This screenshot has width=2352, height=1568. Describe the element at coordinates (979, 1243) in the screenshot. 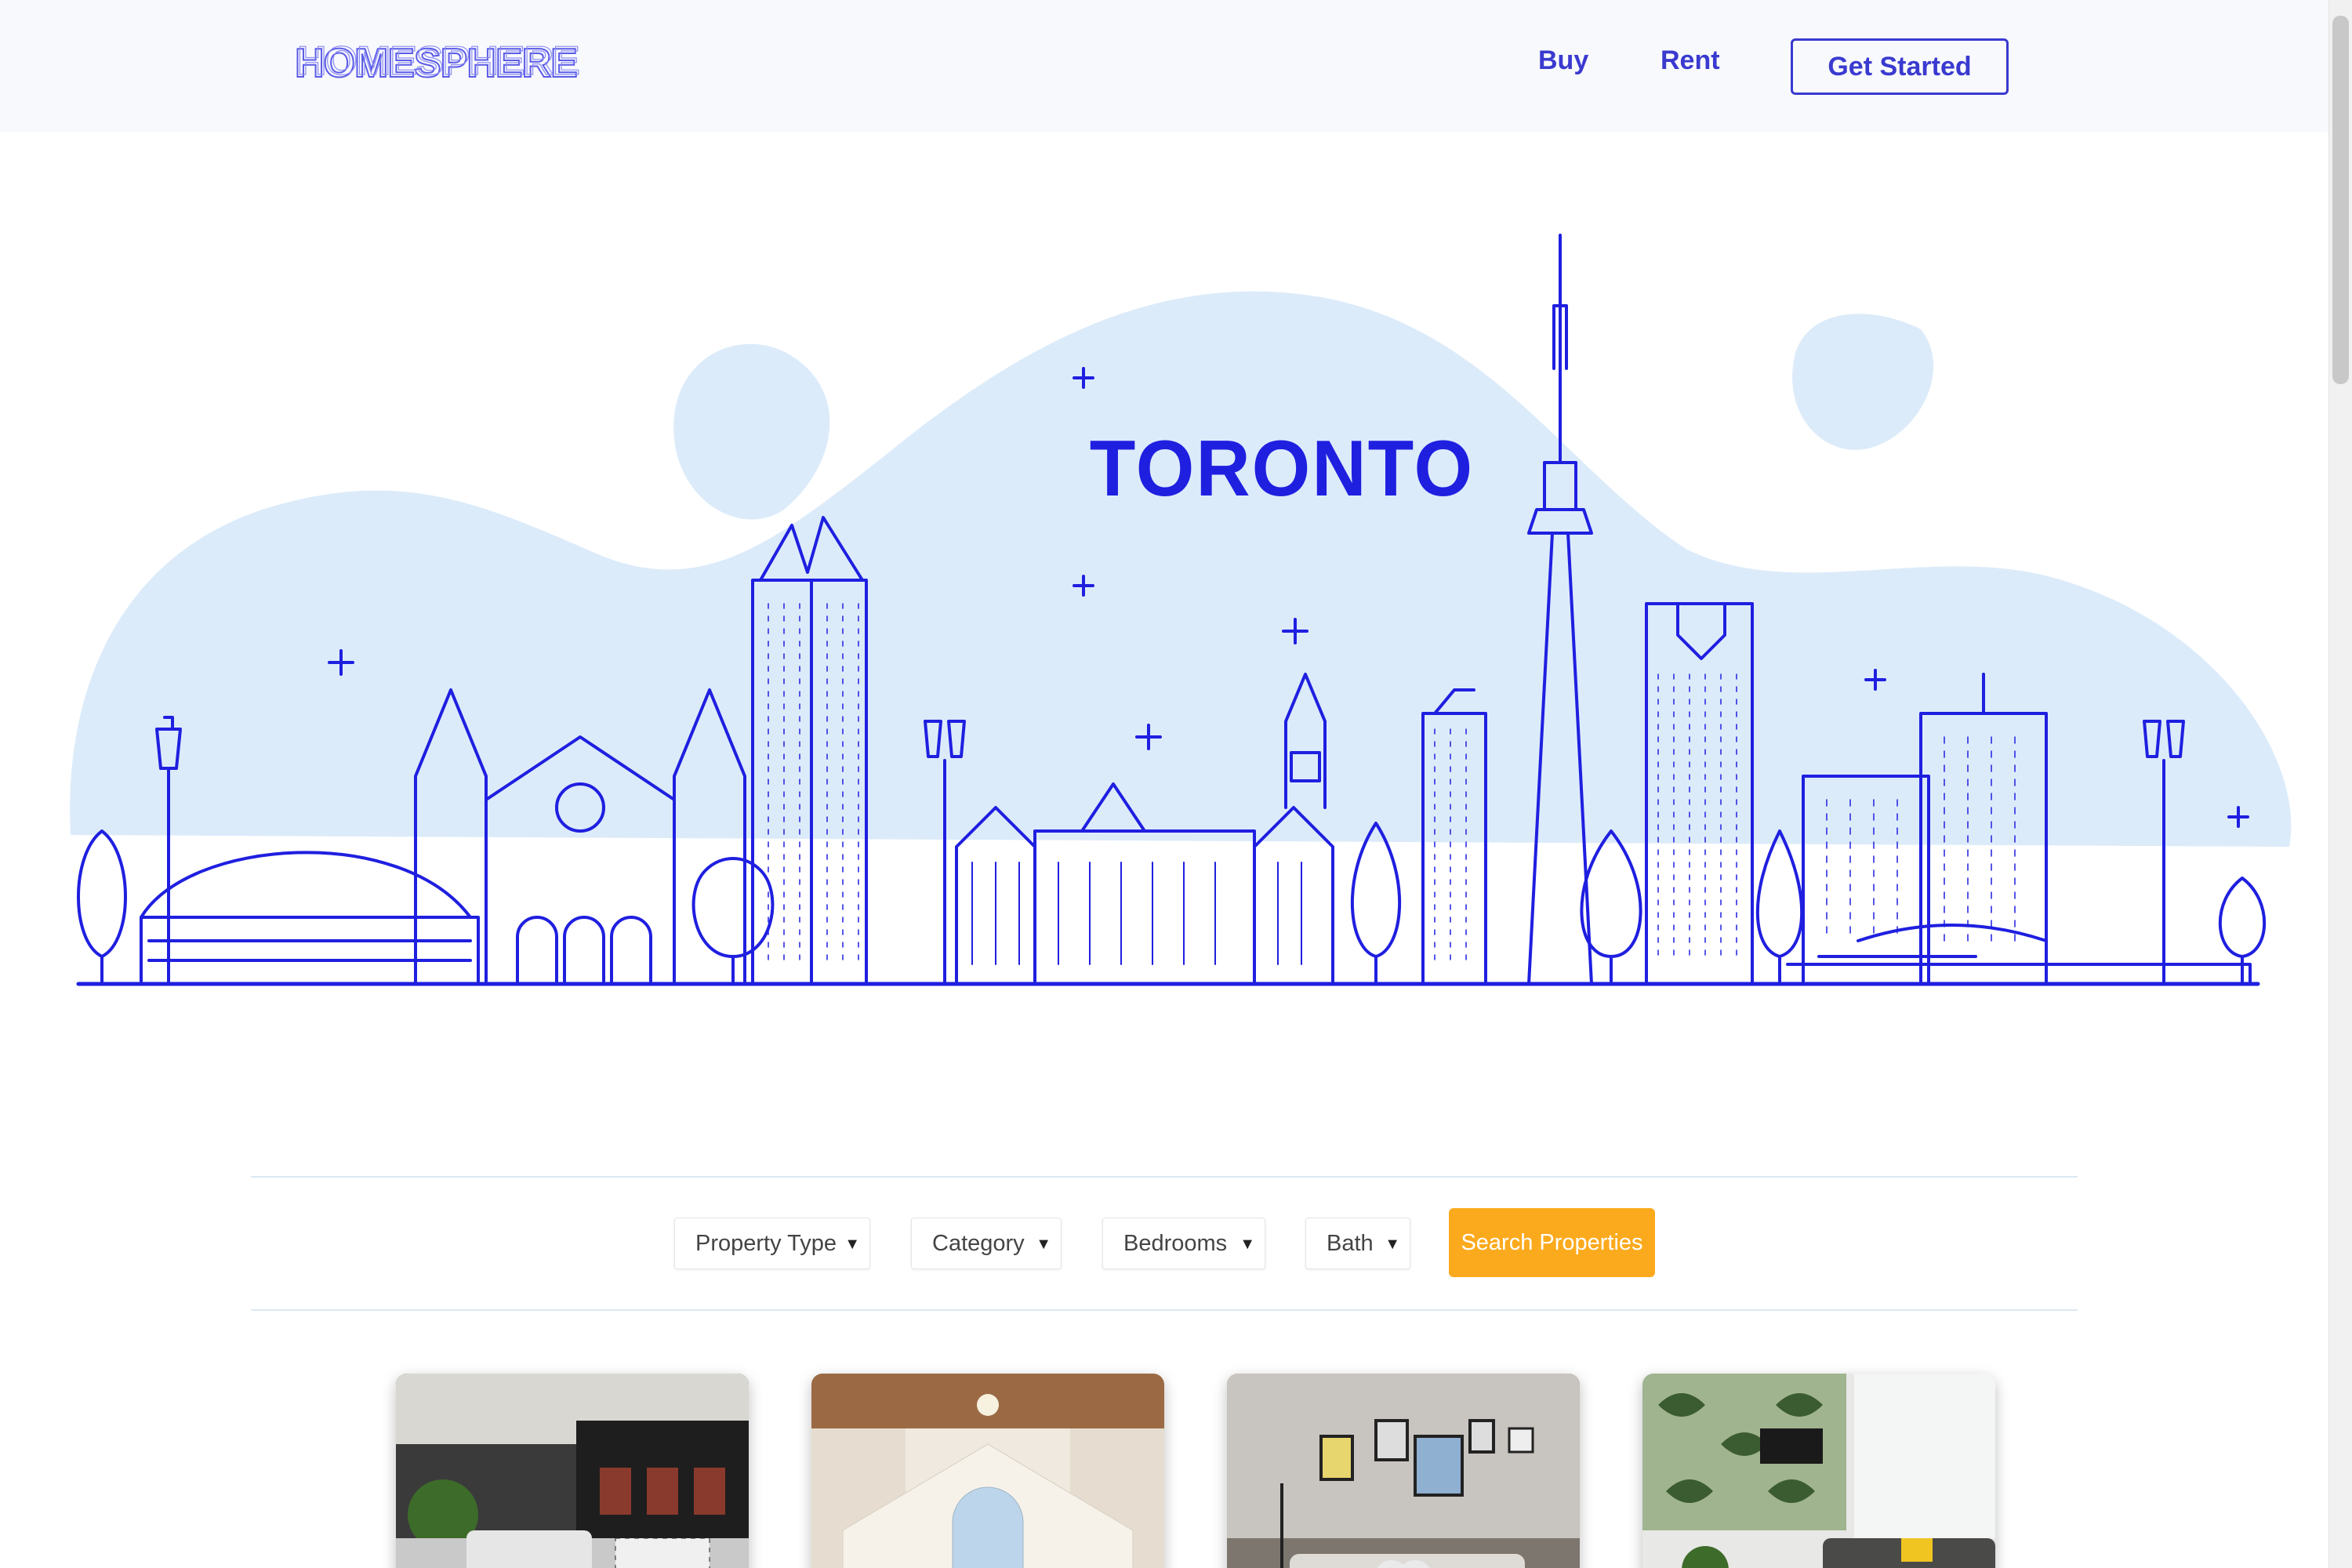

I see `category-label: Category` at that location.